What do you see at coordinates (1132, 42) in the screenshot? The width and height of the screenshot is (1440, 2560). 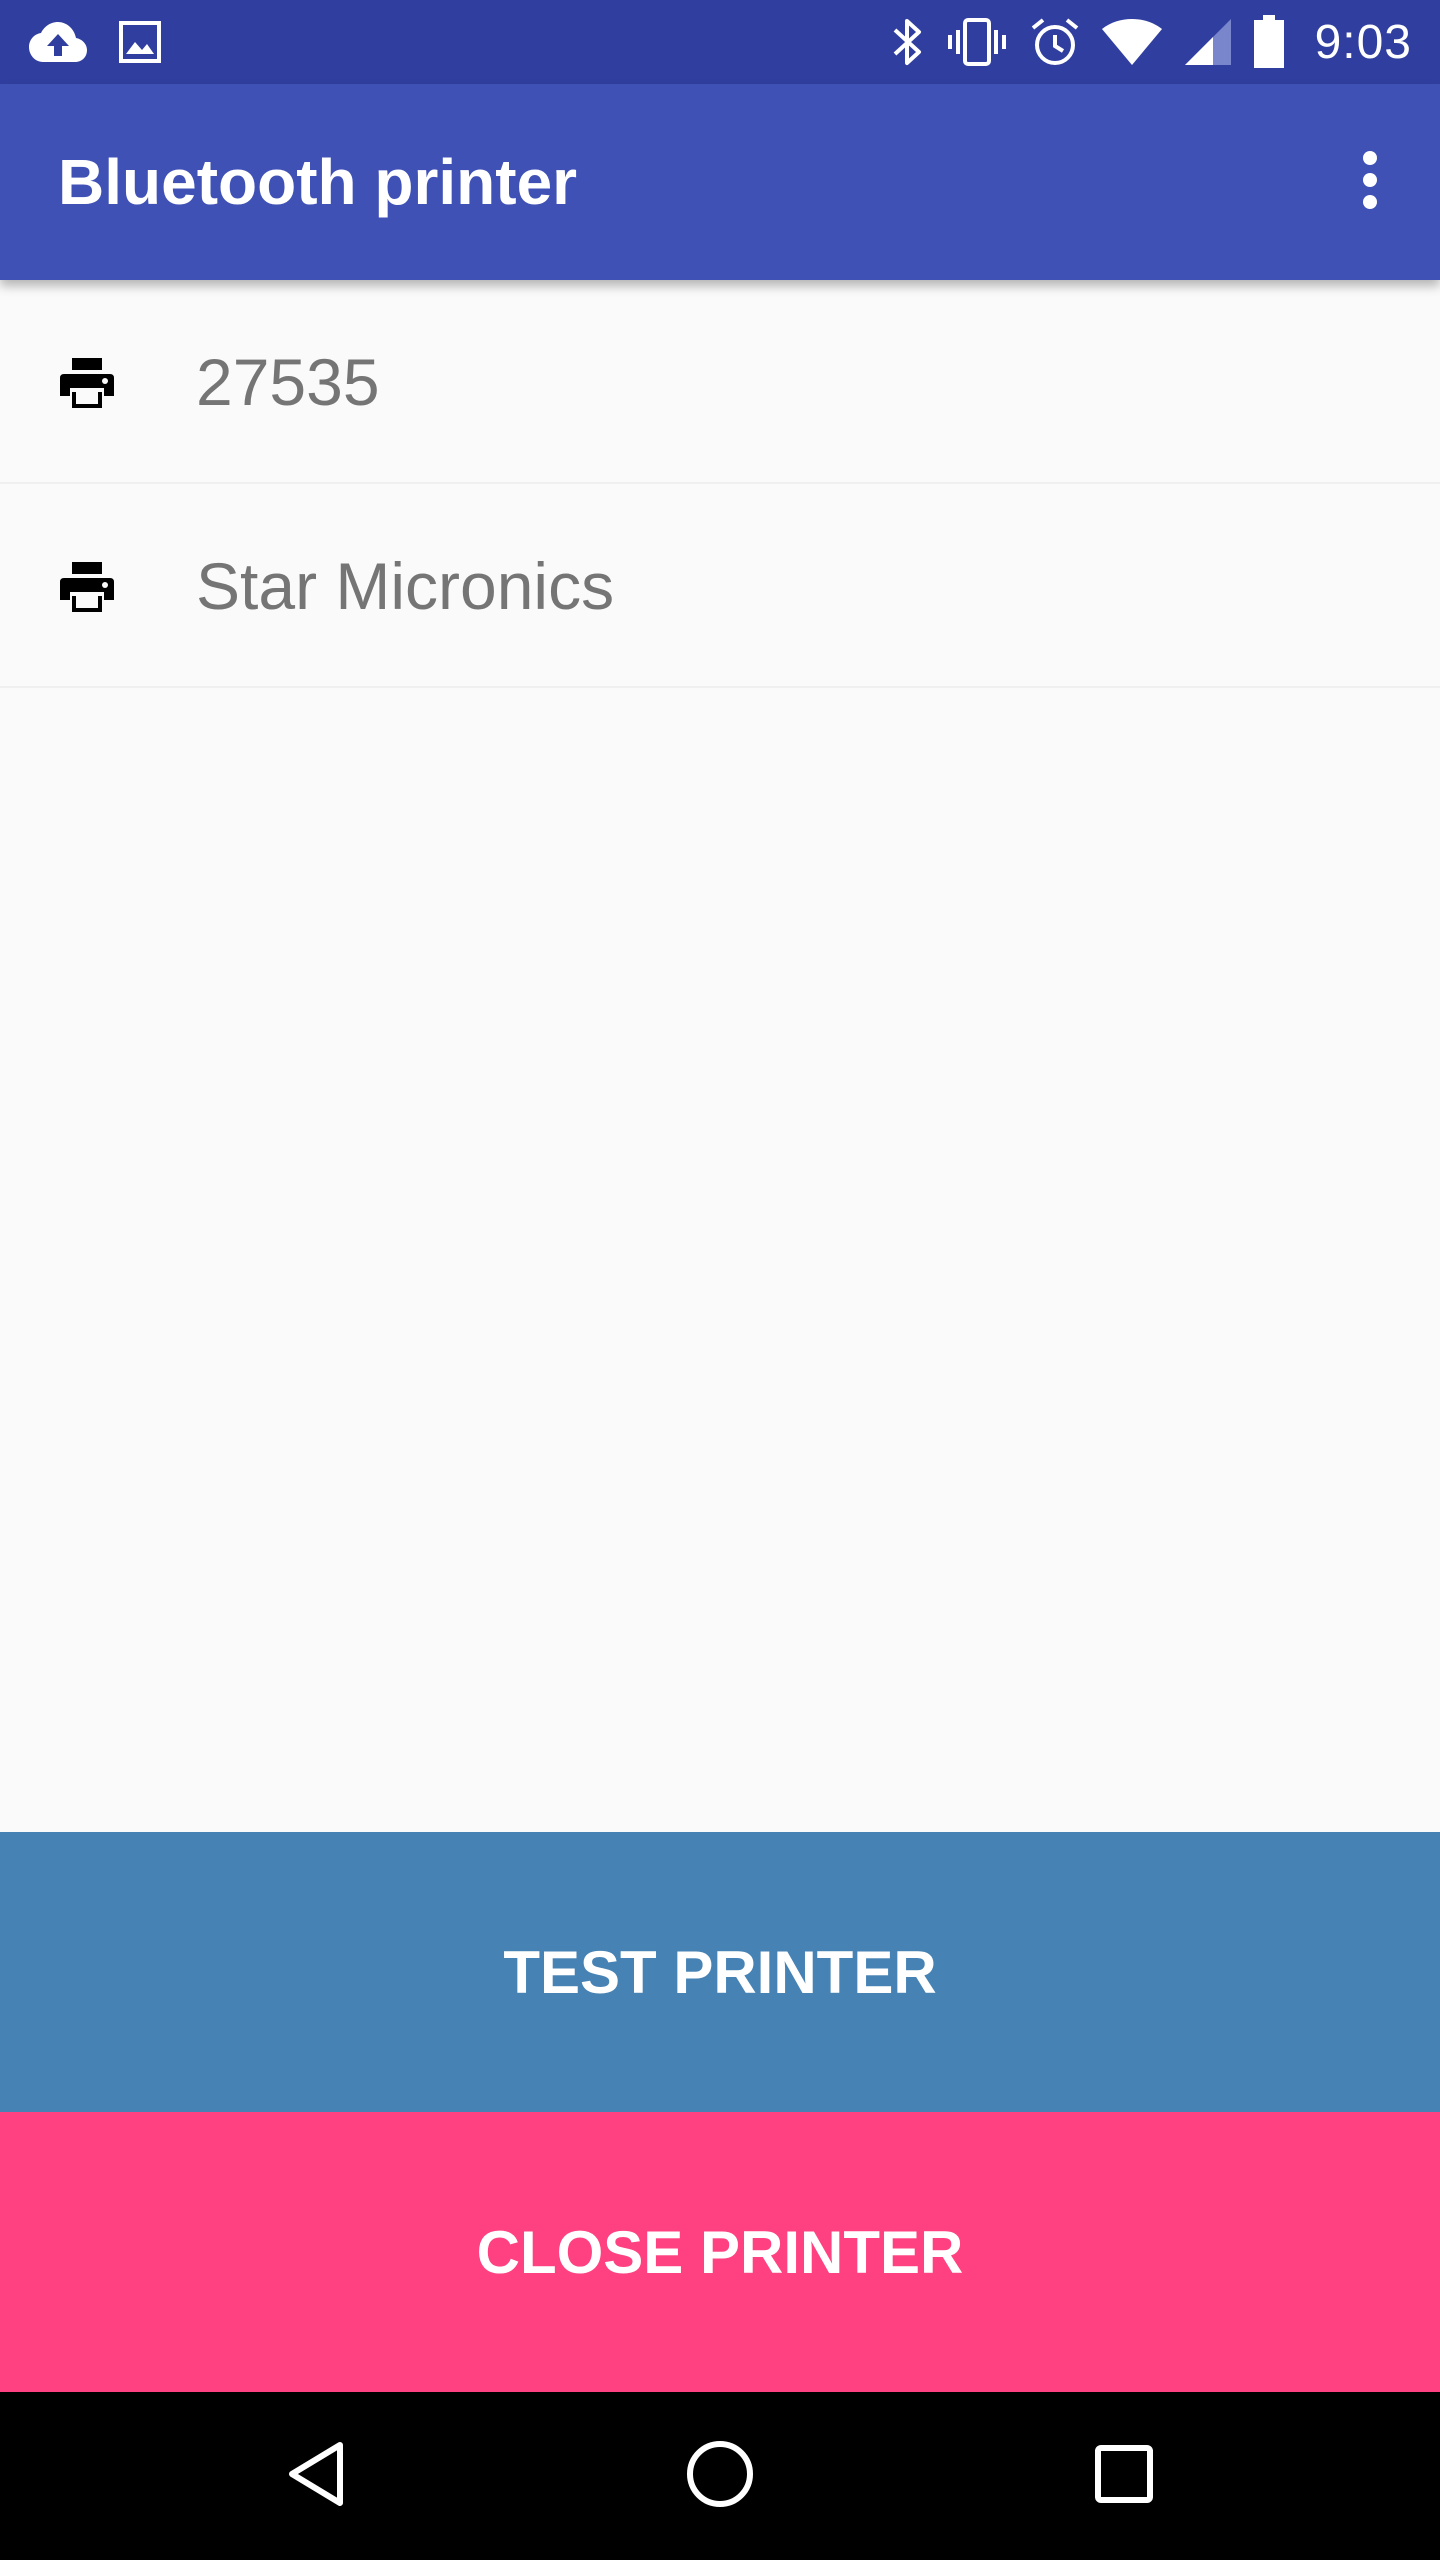 I see `wifi-icon` at bounding box center [1132, 42].